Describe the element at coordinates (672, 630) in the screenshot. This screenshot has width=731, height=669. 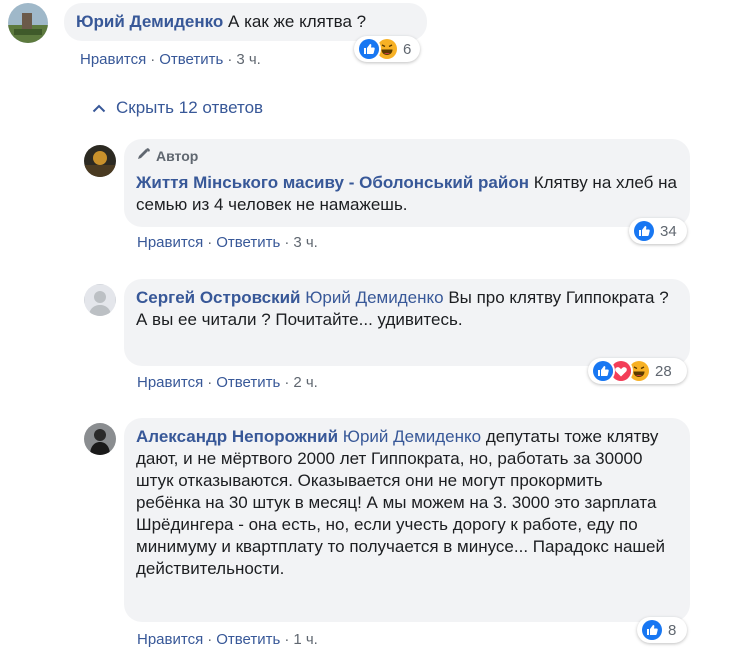
I see `reaction-count: 8` at that location.